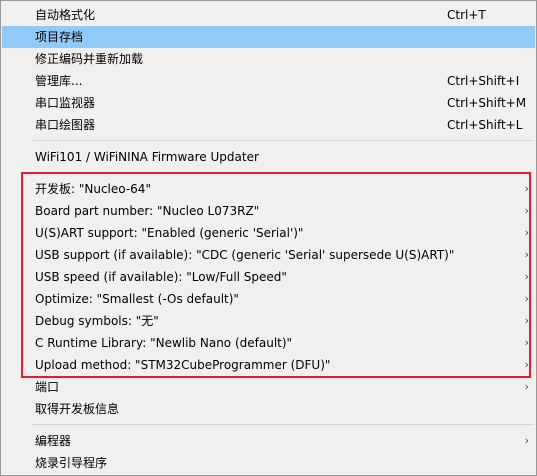  What do you see at coordinates (268, 37) in the screenshot?
I see `menu-item-archive-sketch: 项目存档` at bounding box center [268, 37].